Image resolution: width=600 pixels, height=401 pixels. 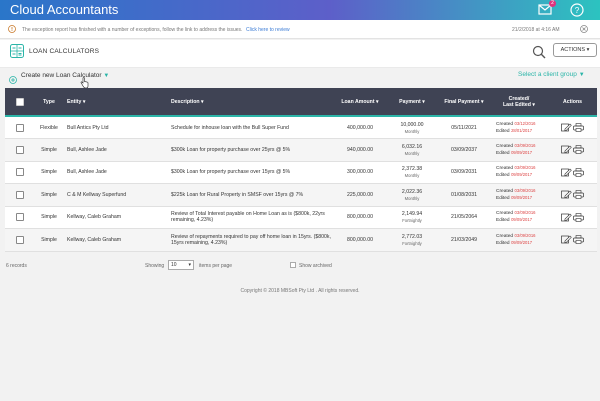 I want to click on payment-cell: 2,772.03 Fortnightly, so click(x=412, y=240).